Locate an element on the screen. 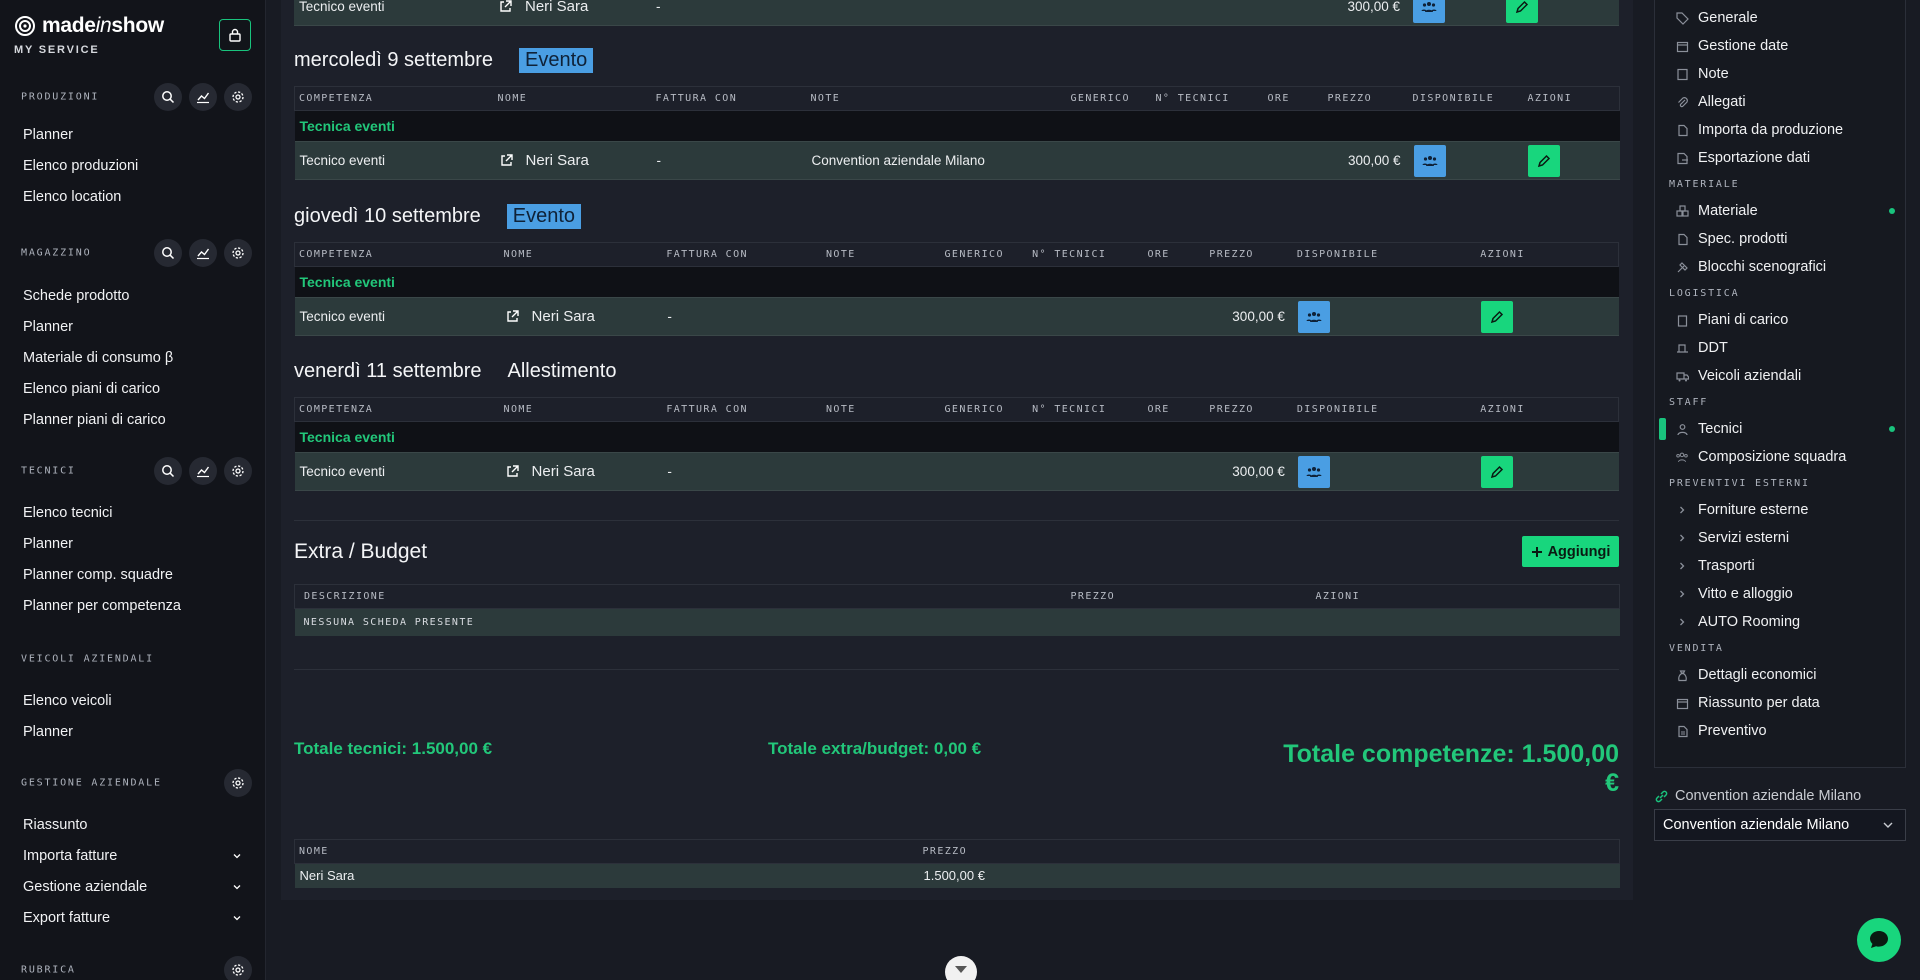  section-label: GESTIONE AZIENDALE is located at coordinates (91, 783).